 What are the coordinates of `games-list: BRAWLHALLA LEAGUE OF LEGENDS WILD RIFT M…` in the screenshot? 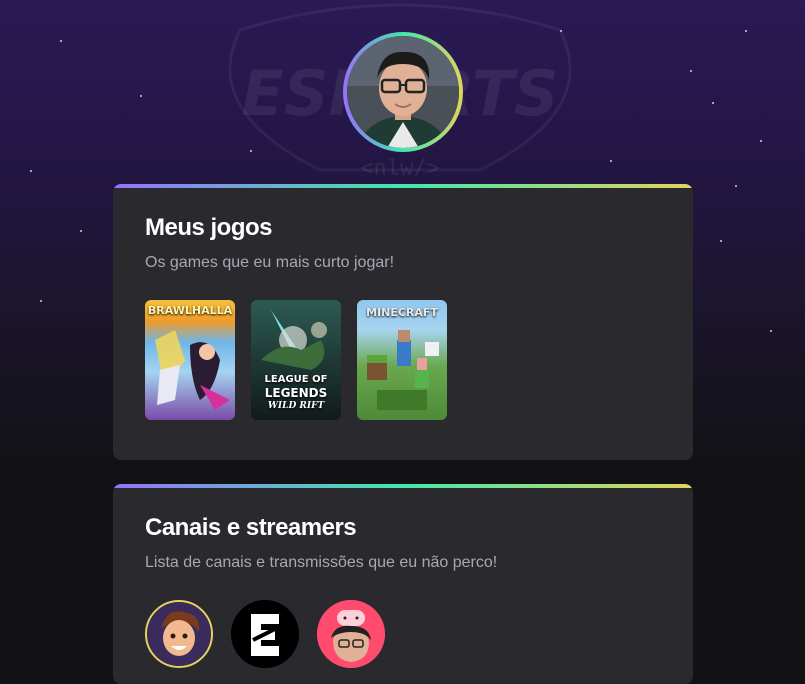 It's located at (403, 360).